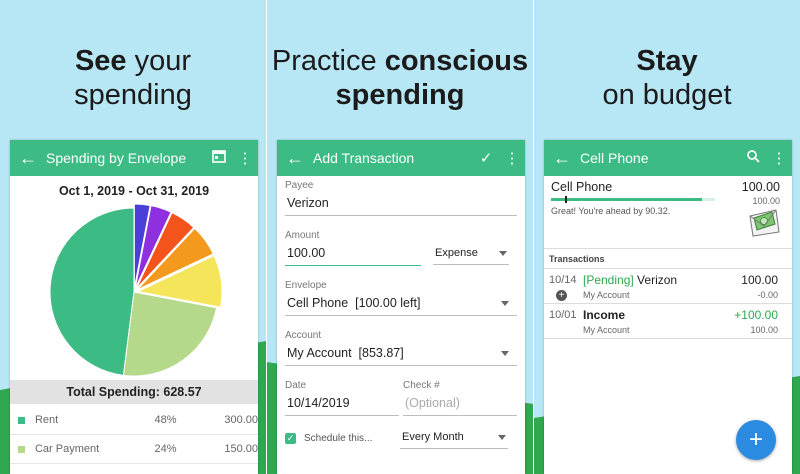 The image size is (800, 474). I want to click on budget-progress-bar, so click(633, 199).